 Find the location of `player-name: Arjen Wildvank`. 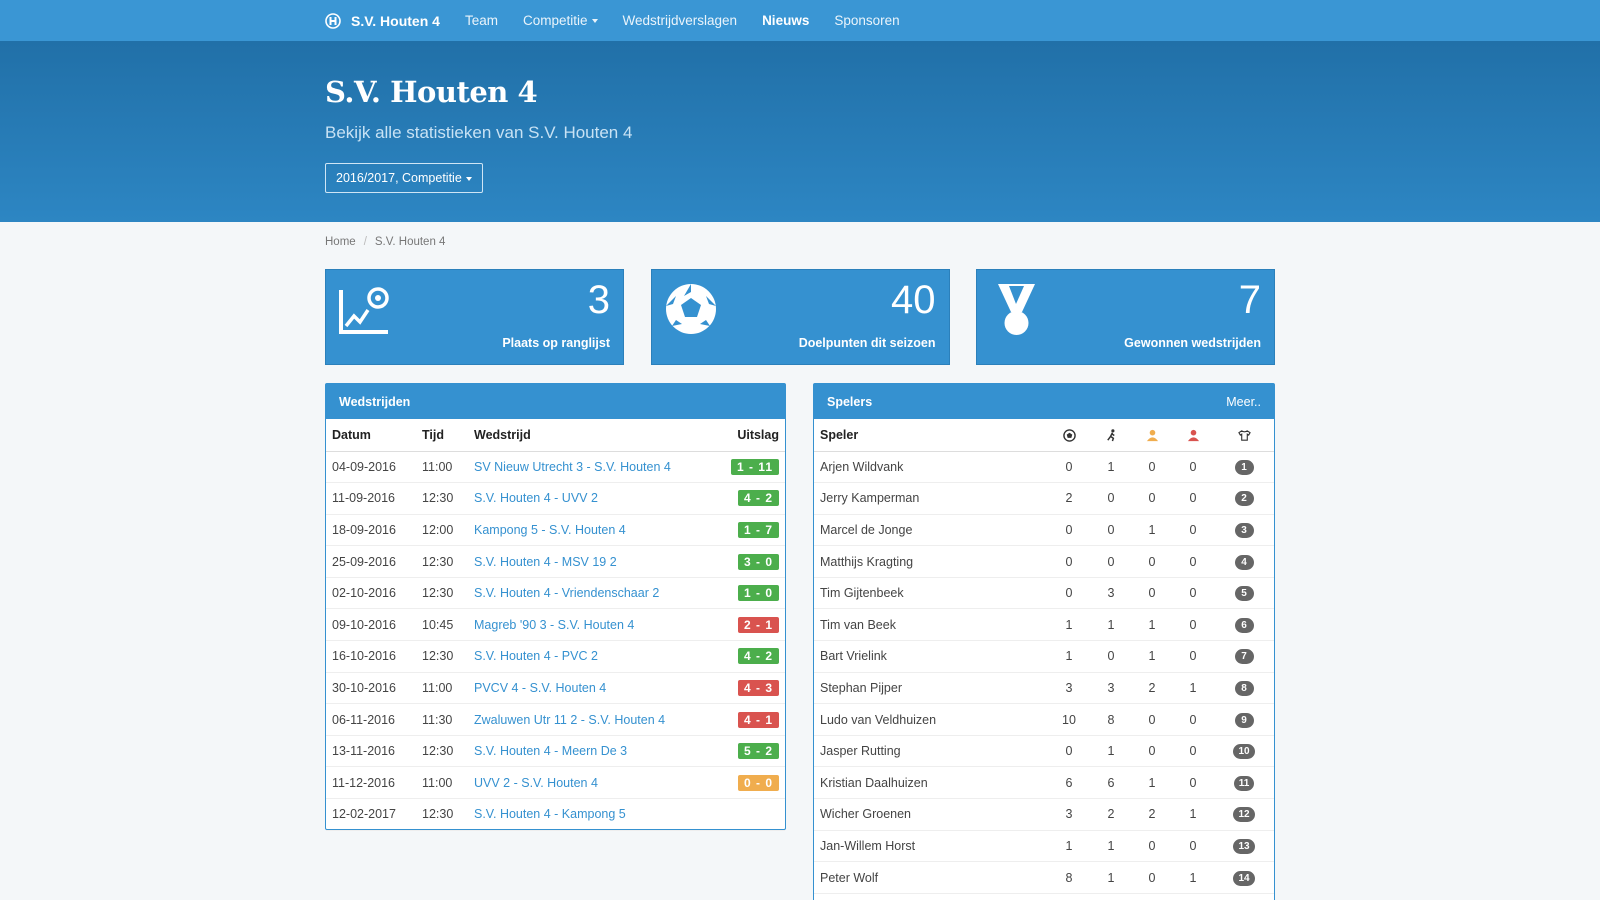

player-name: Arjen Wildvank is located at coordinates (931, 467).